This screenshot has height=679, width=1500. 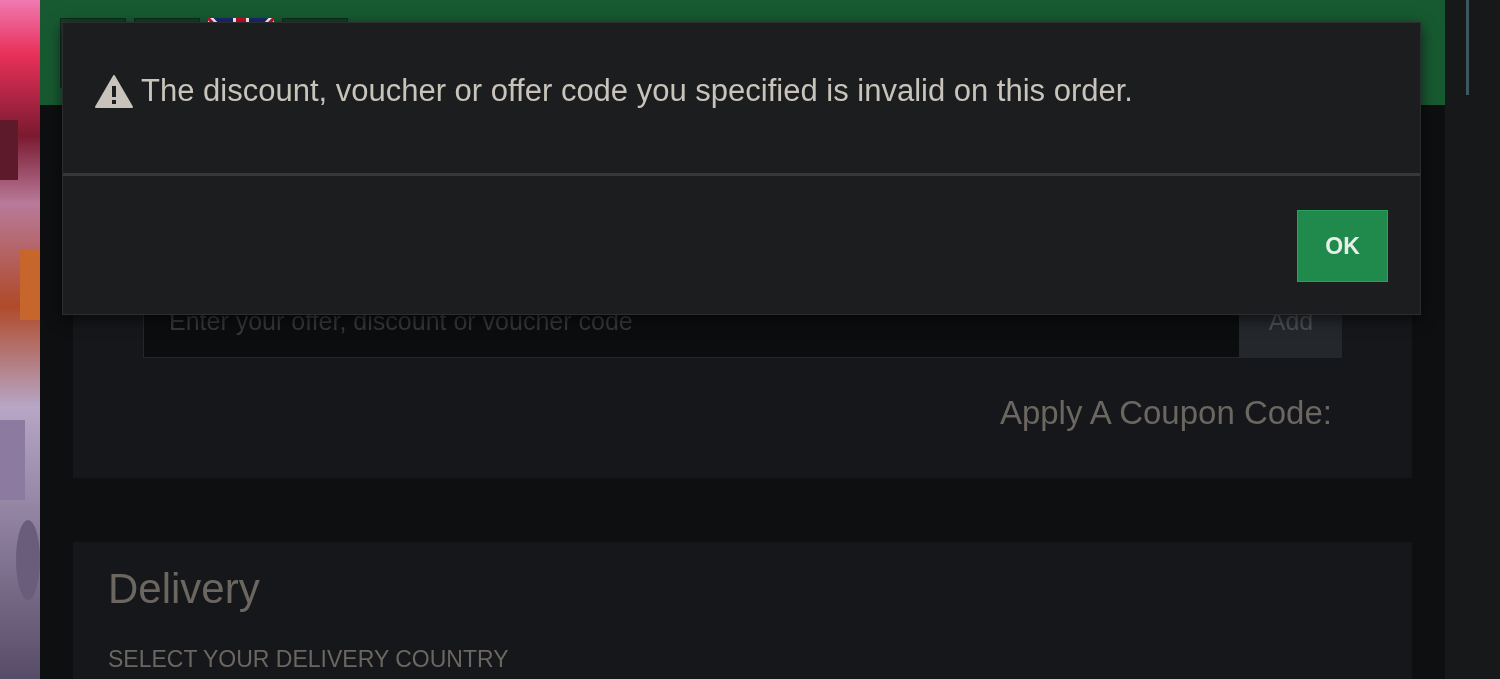 I want to click on delivery-title: Delivery, so click(x=184, y=588).